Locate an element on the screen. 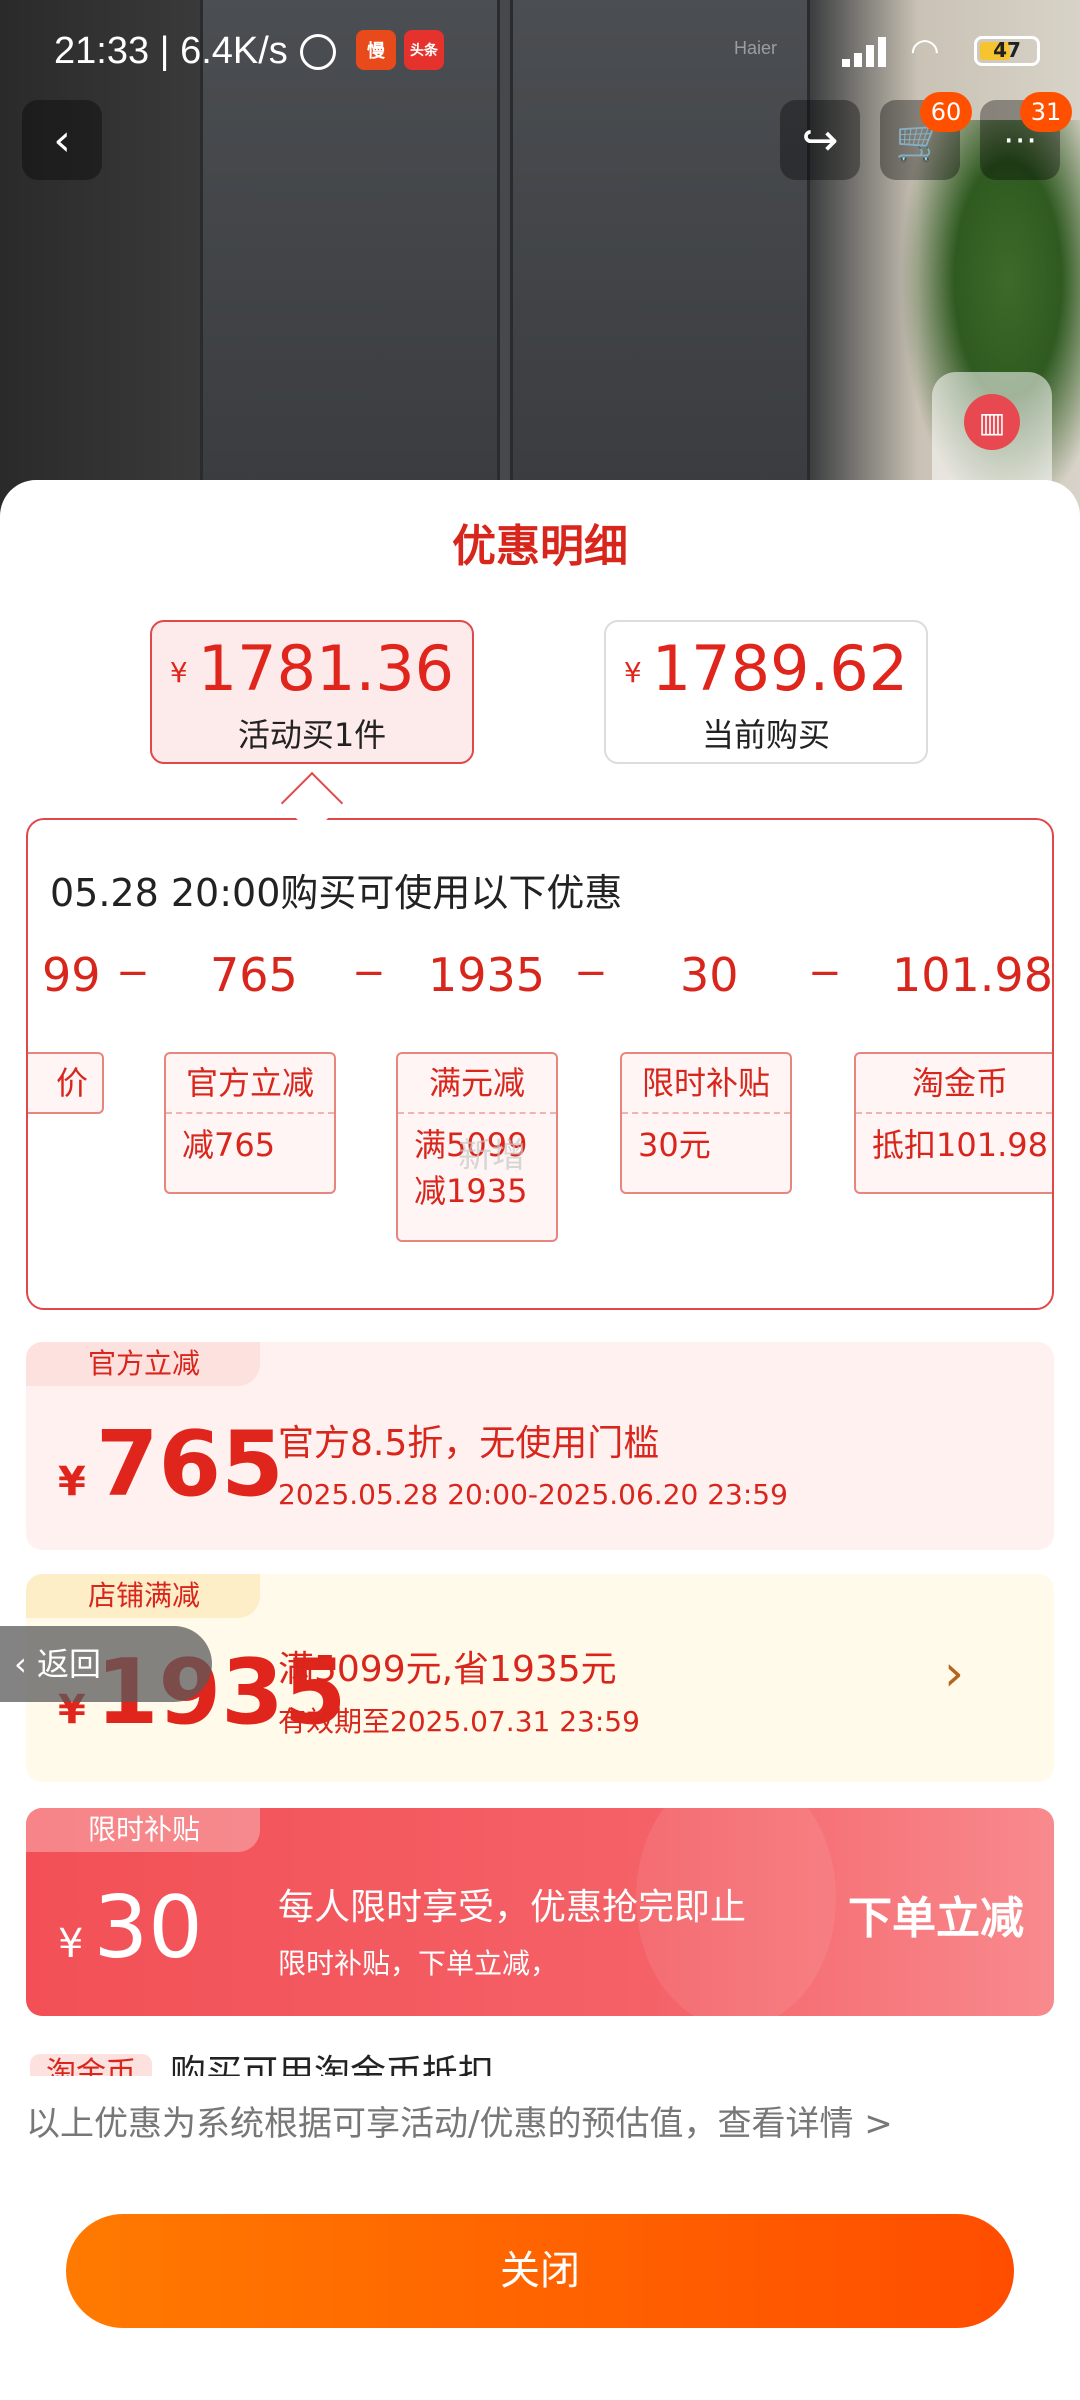 The height and width of the screenshot is (2400, 1080). bar-chart-icon: ▥ is located at coordinates (992, 422).